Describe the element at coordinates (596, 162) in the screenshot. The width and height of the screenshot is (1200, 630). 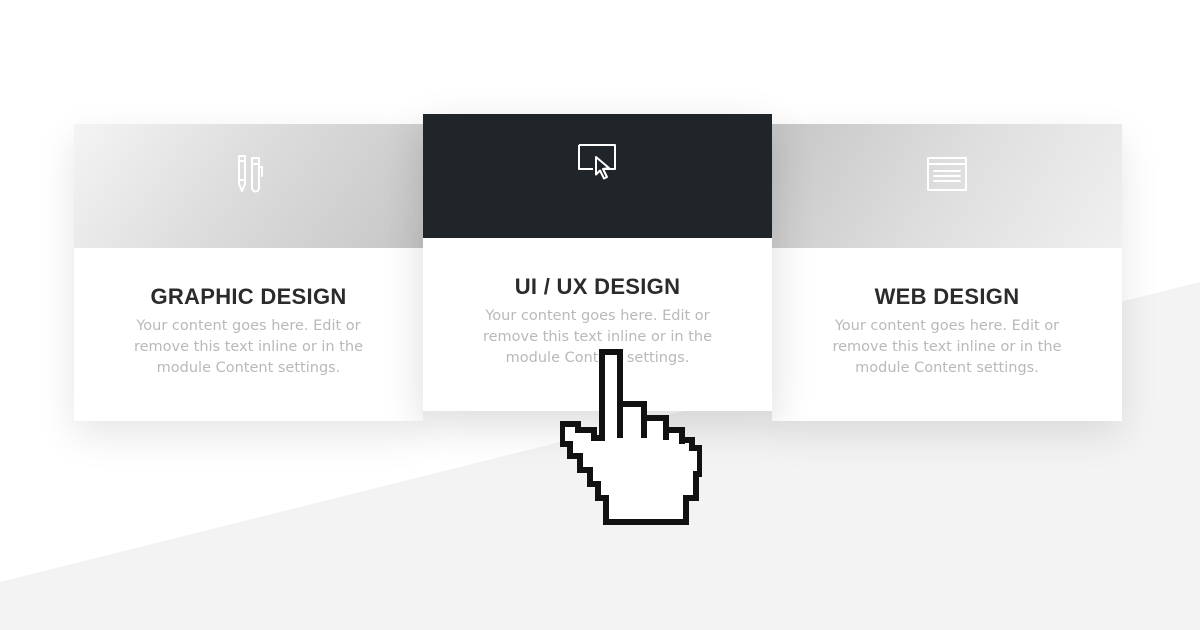
I see `screen-cursor-icon` at that location.